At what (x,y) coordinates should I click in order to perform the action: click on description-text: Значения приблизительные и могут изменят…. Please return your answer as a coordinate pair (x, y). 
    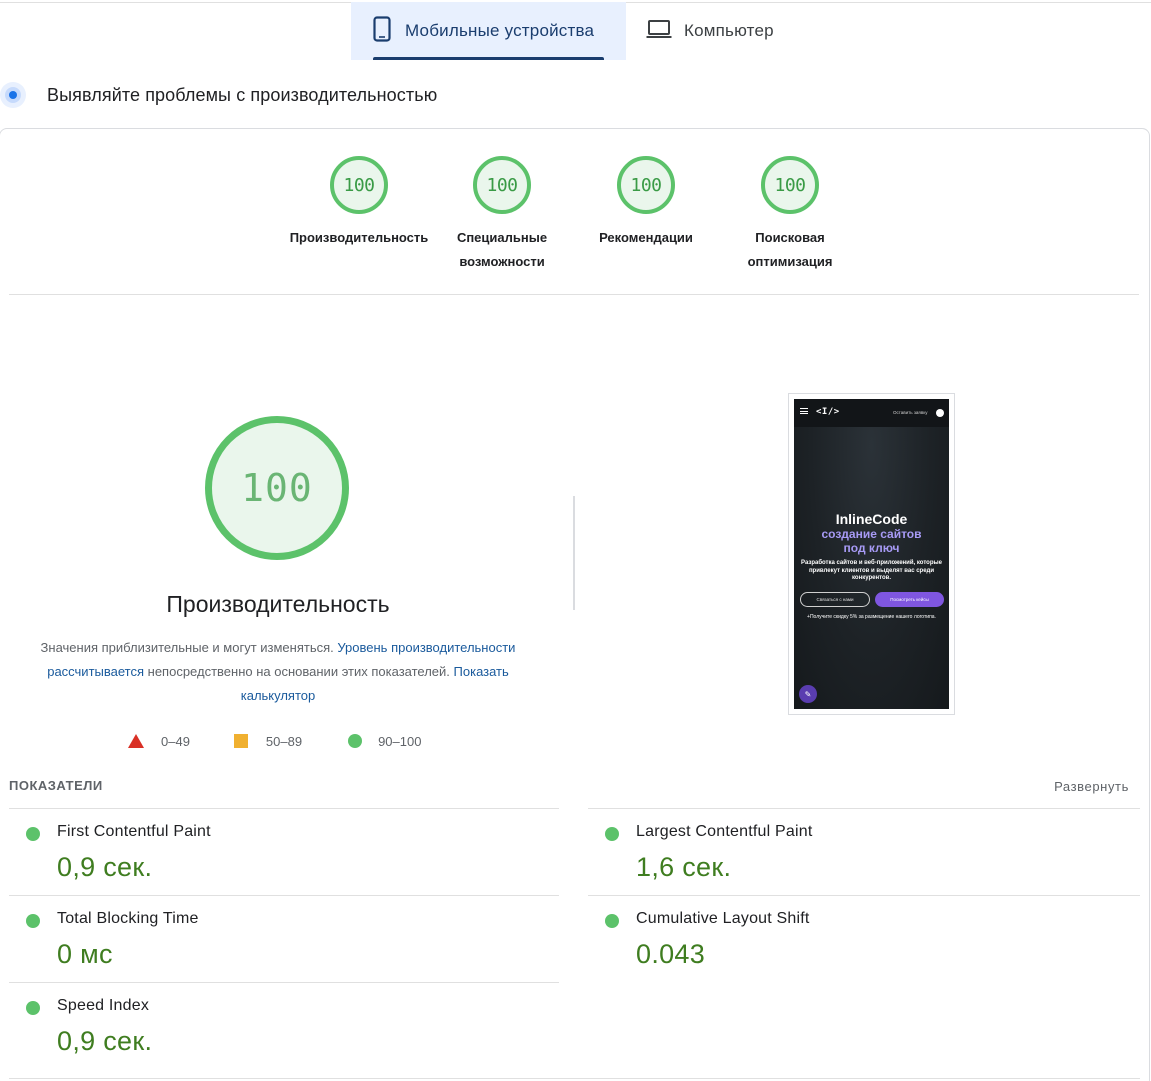
    Looking at the image, I should click on (187, 647).